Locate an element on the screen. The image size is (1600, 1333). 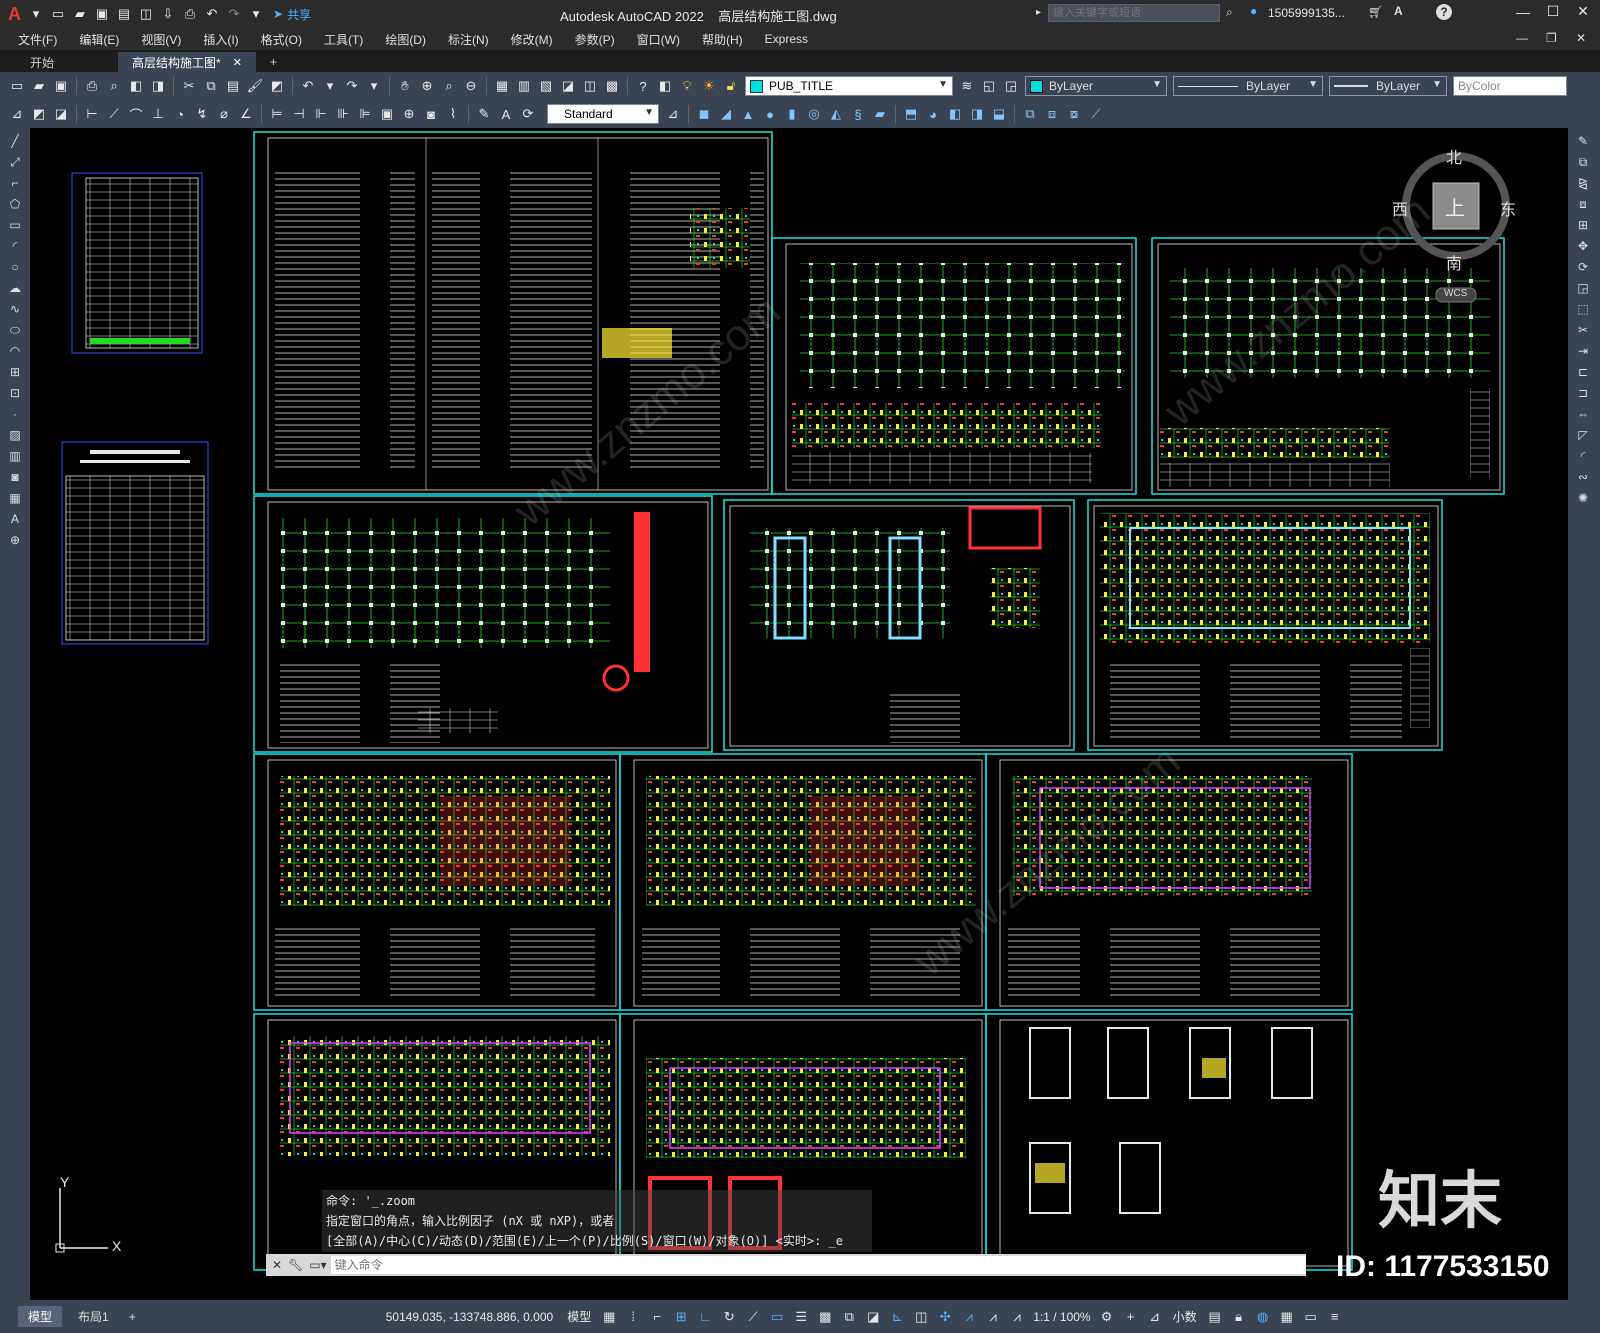
presspull-icon: ⬓ is located at coordinates (999, 114).